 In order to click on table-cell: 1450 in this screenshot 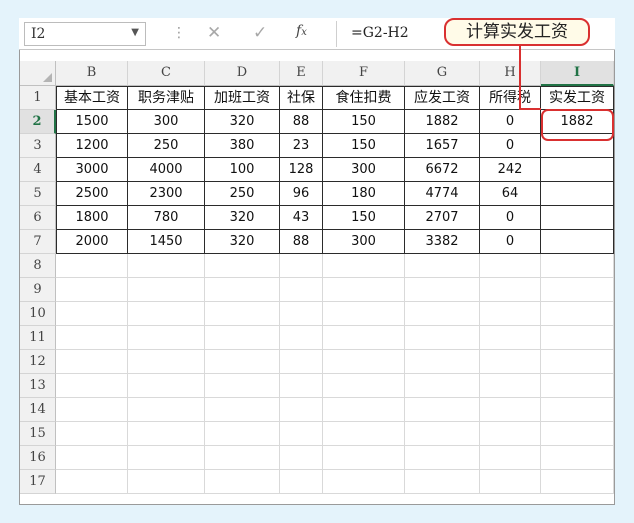, I will do `click(166, 242)`.